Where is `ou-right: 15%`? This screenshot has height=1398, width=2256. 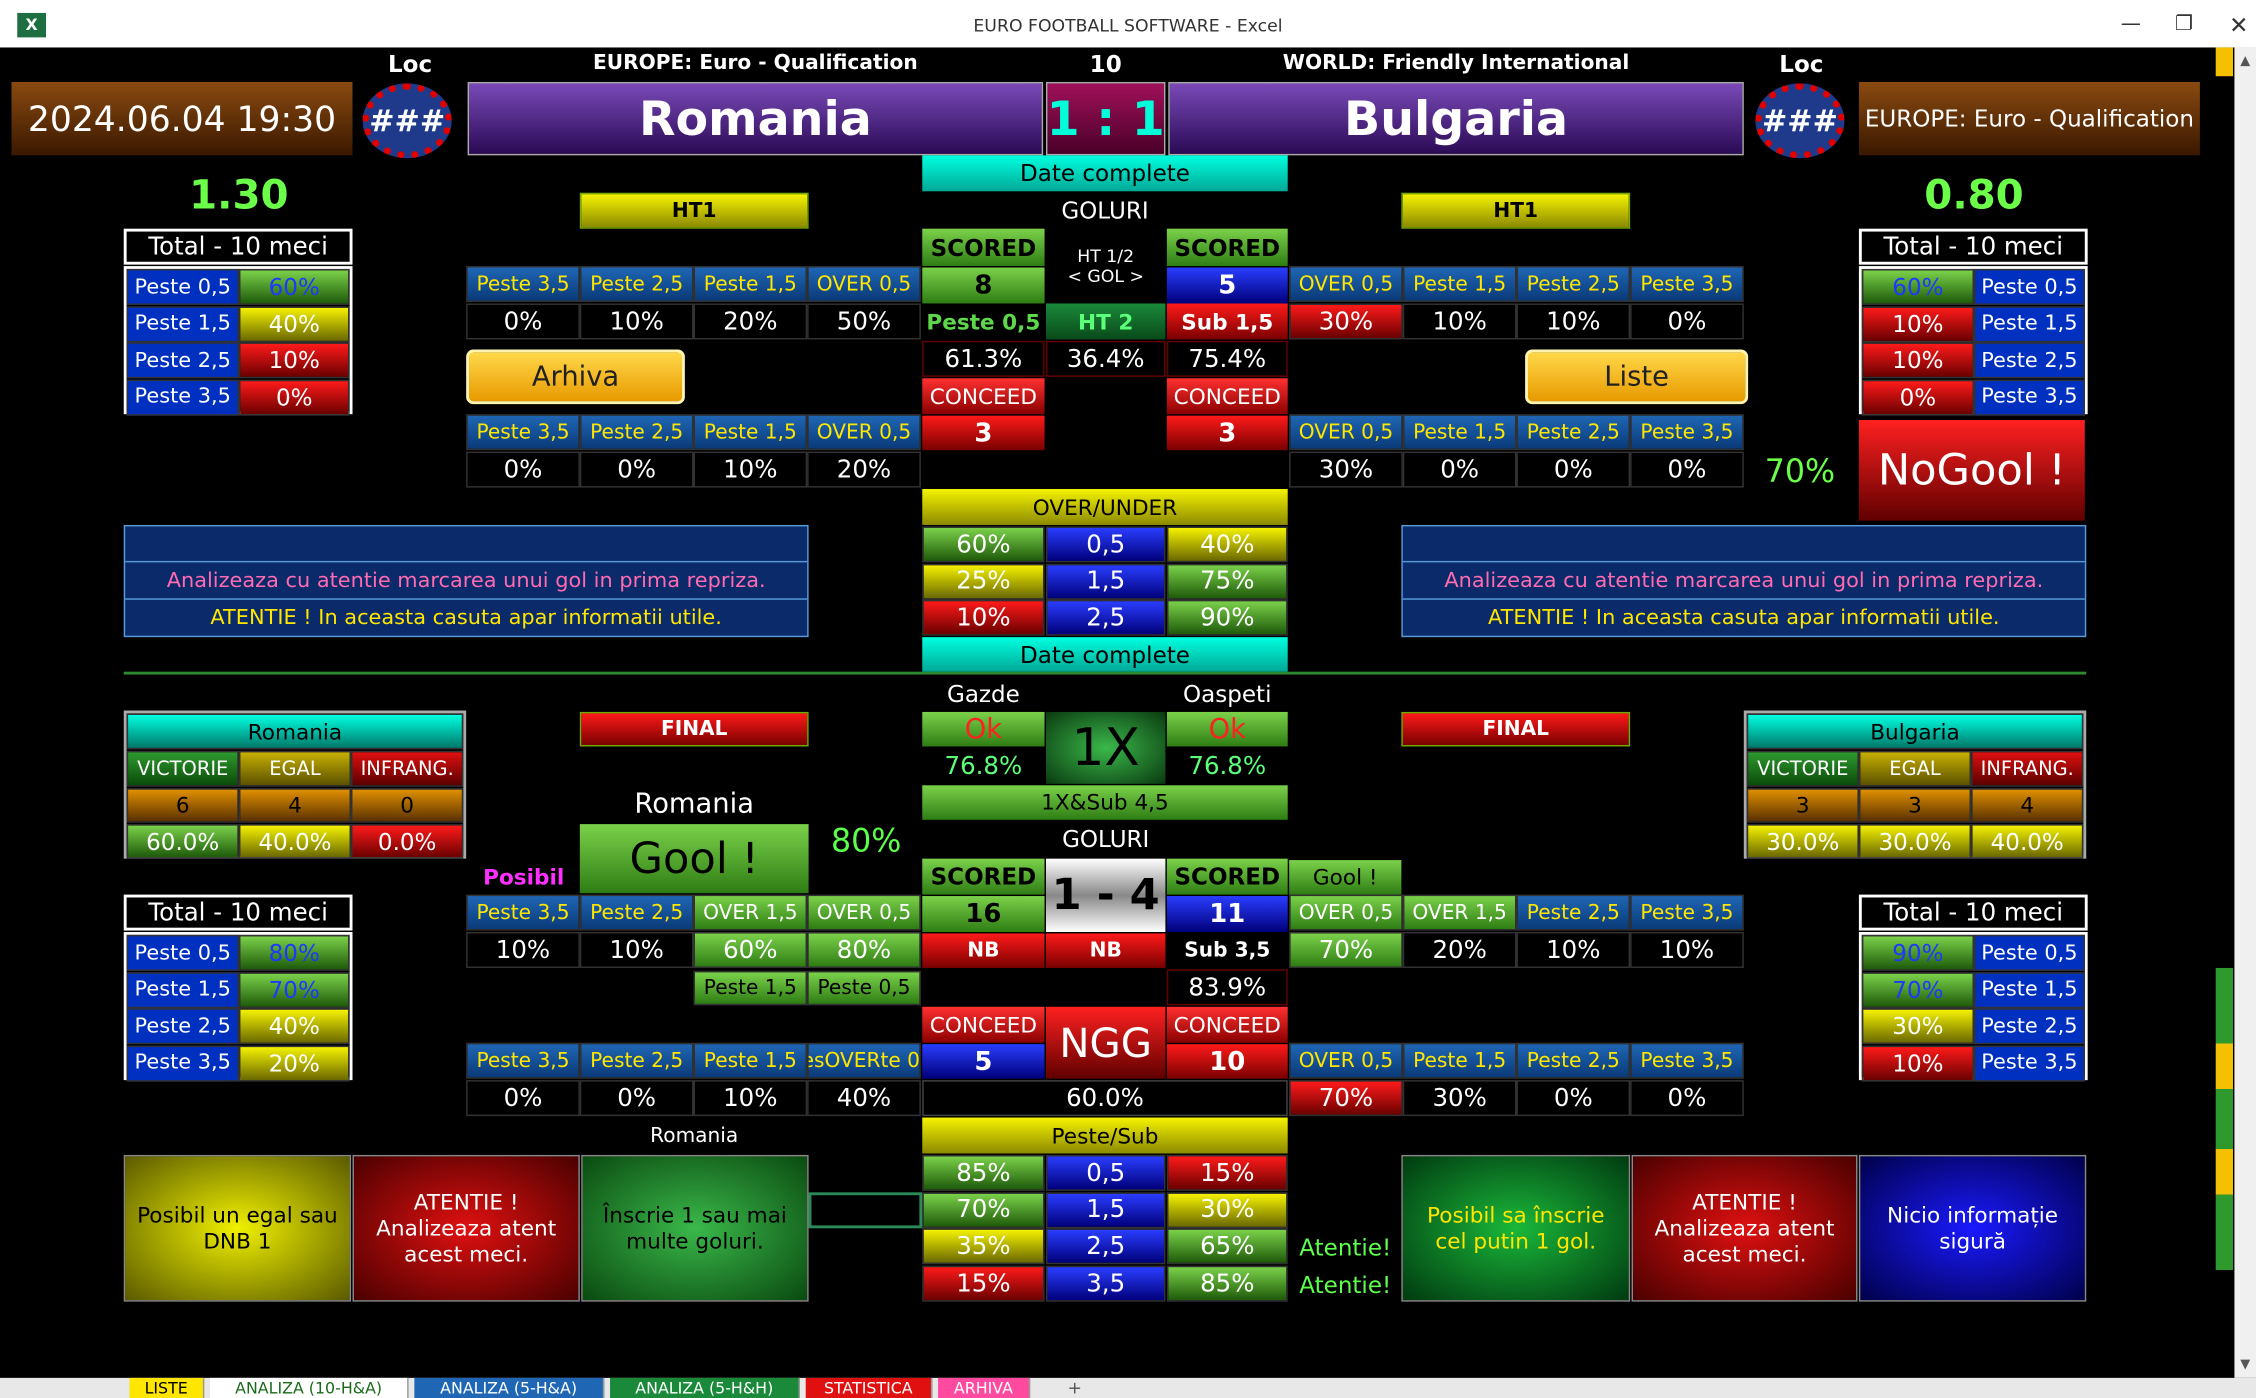 ou-right: 15% is located at coordinates (1227, 1172).